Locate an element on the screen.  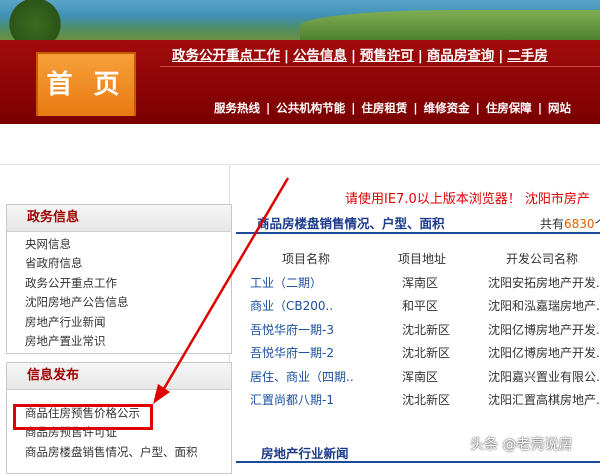
project-link: 工业（二期） is located at coordinates (286, 284).